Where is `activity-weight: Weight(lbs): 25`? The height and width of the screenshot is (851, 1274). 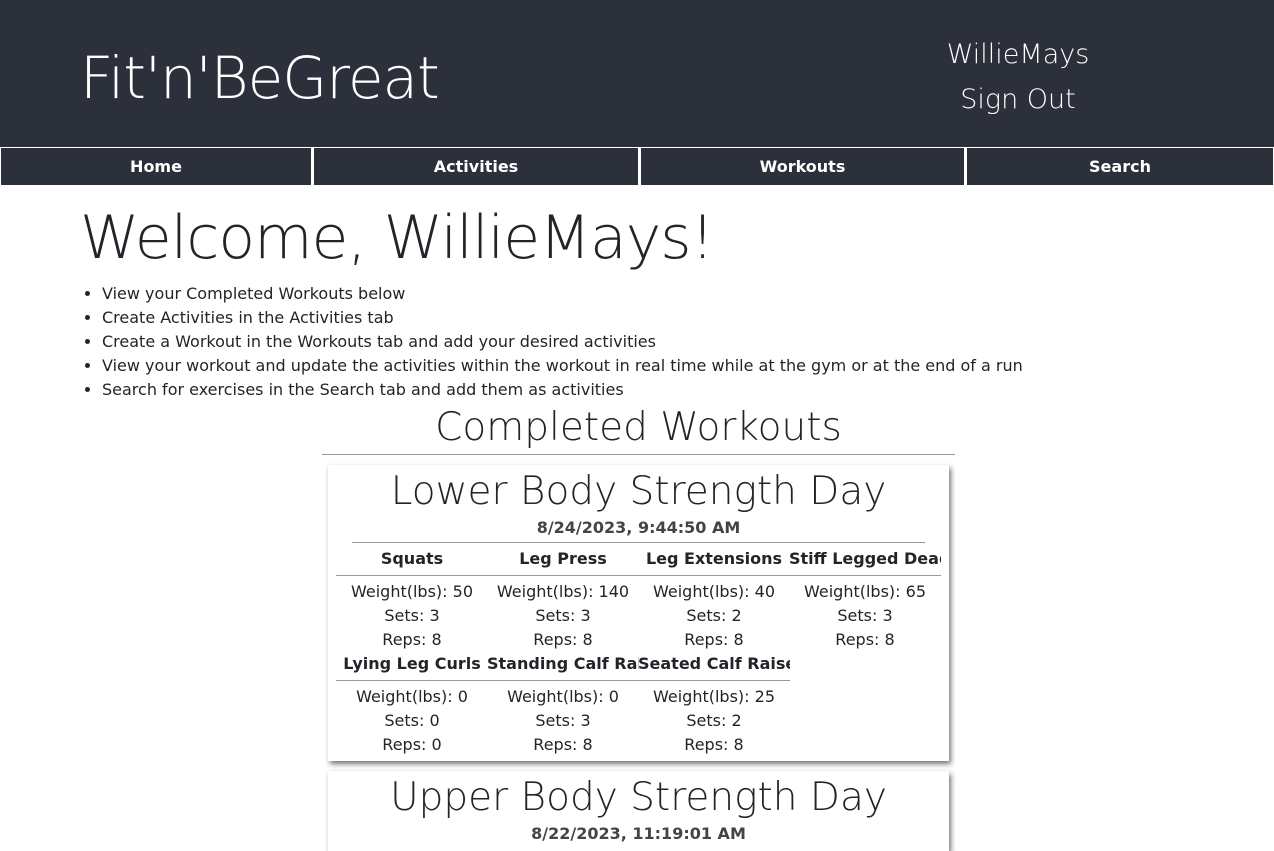 activity-weight: Weight(lbs): 25 is located at coordinates (714, 696).